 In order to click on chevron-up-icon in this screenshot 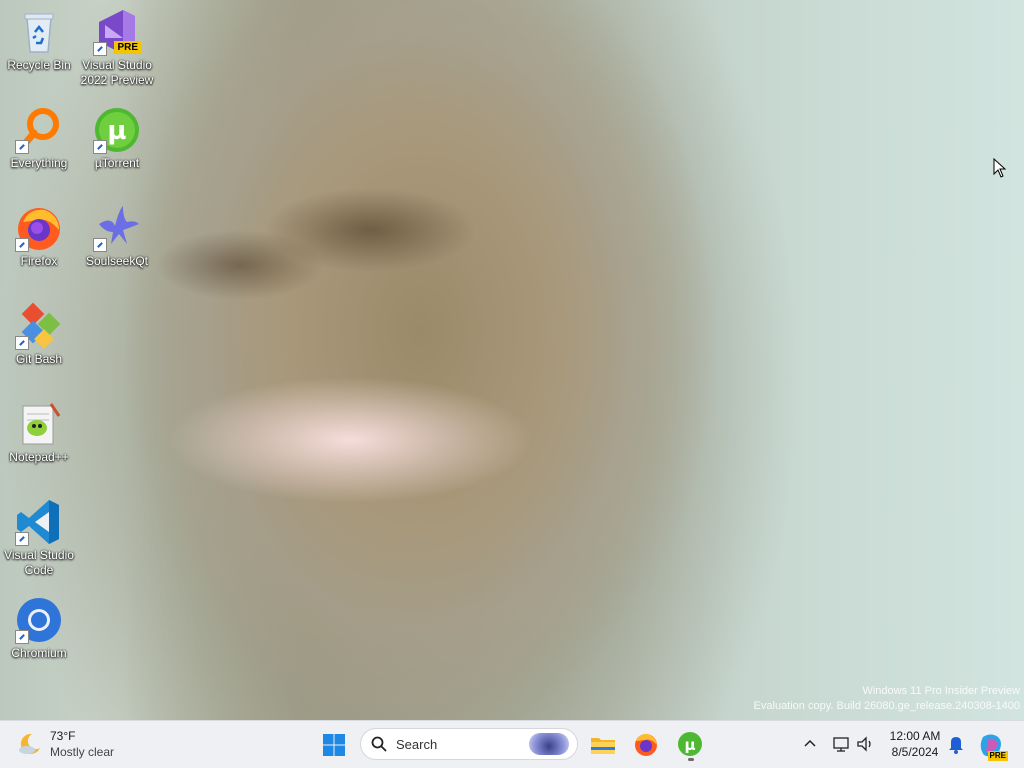, I will do `click(810, 743)`.